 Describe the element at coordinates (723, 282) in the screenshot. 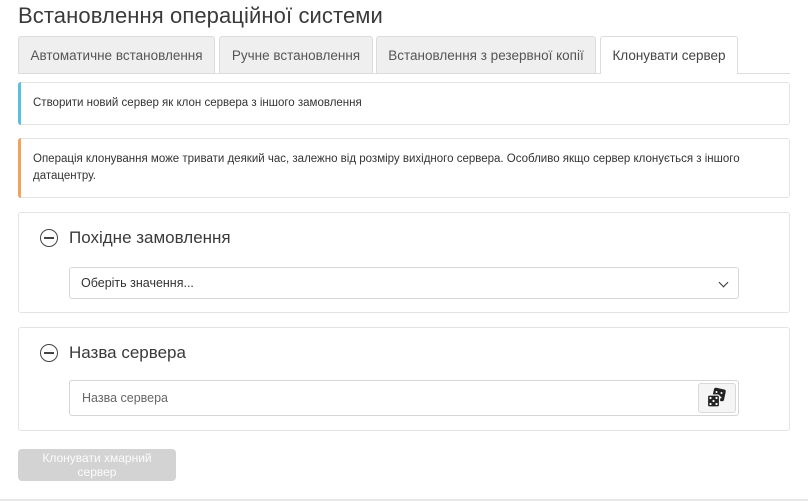

I see `chevron-down-icon` at that location.